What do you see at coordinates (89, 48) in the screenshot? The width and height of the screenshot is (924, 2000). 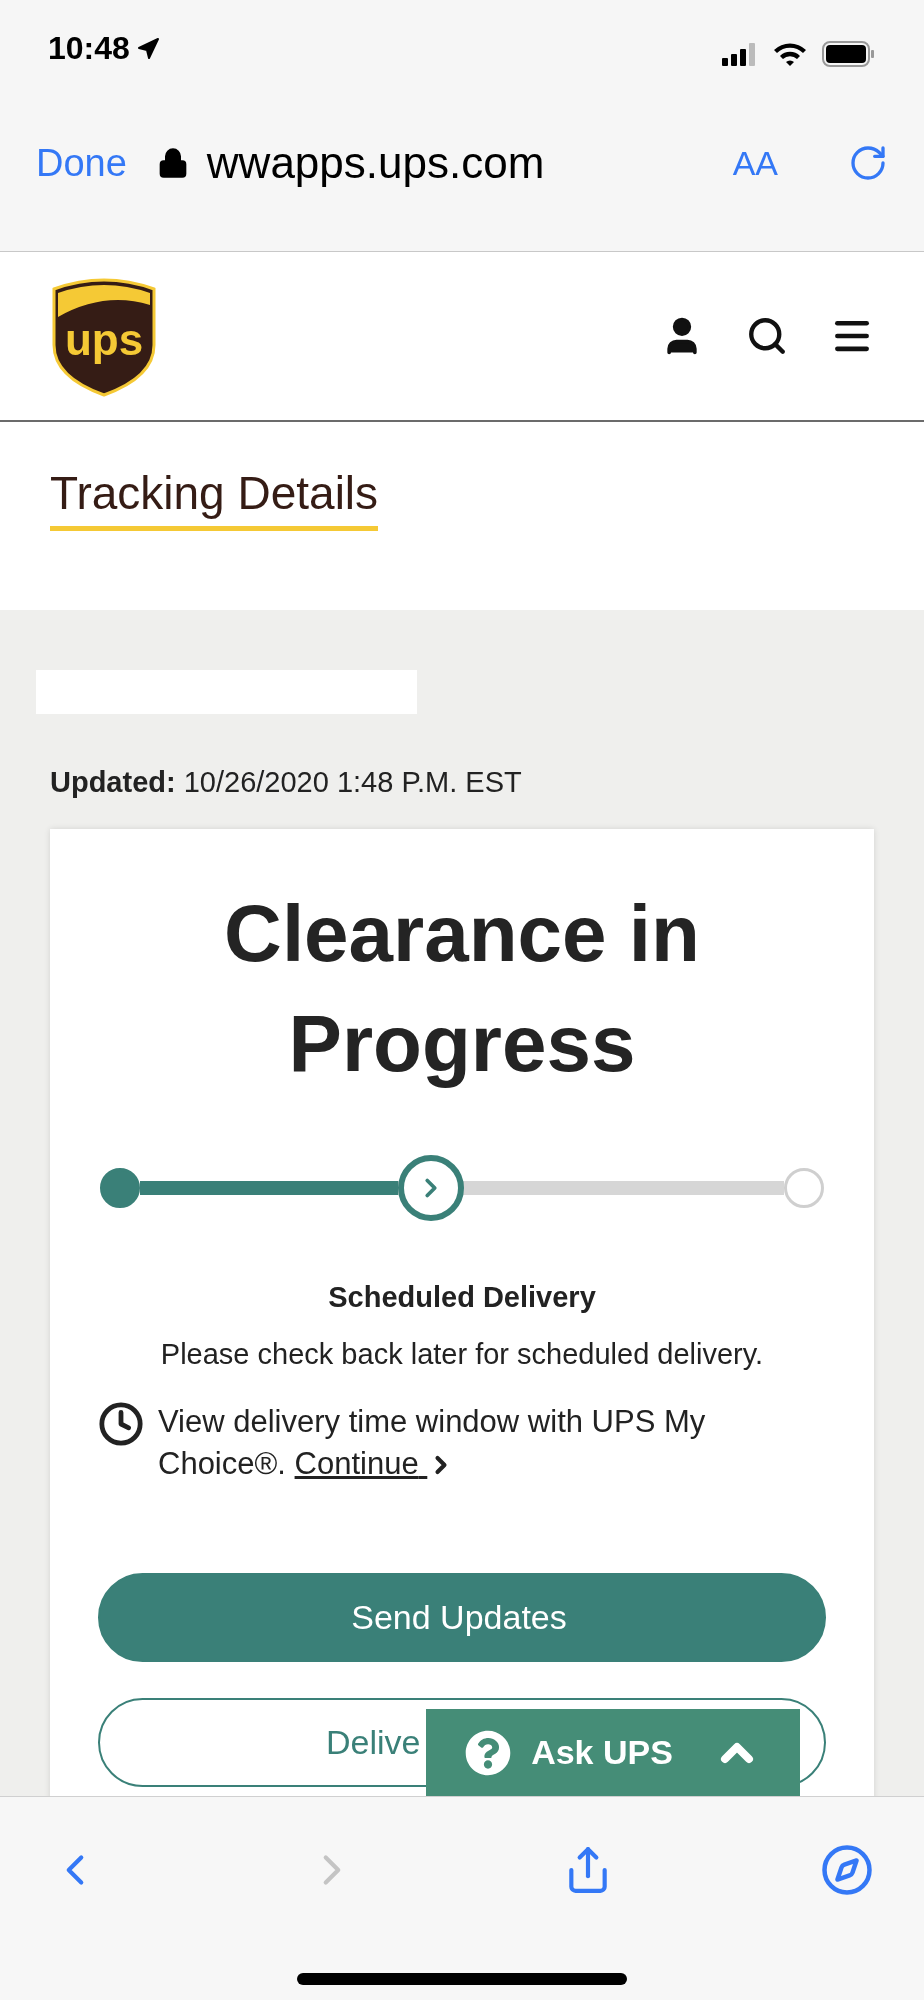 I see `status-time: 10:48` at bounding box center [89, 48].